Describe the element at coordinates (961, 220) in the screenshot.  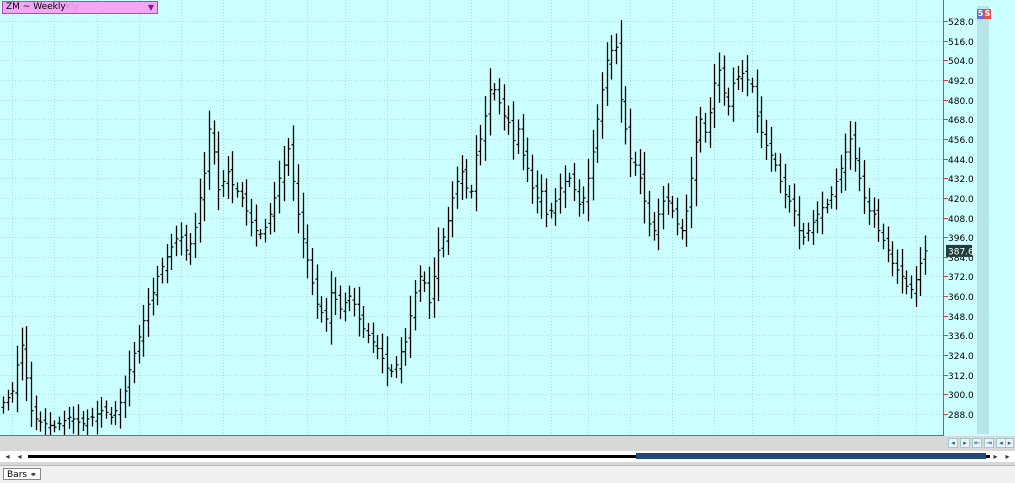
I see `y-tick-label: 408.0` at that location.